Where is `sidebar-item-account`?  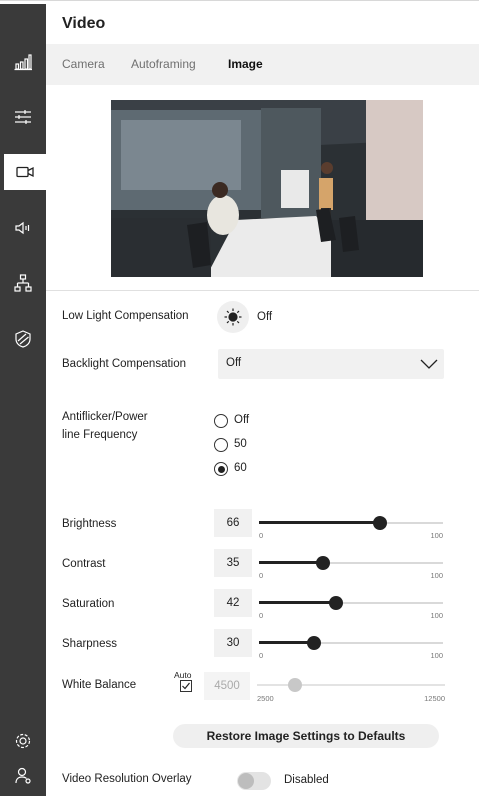 sidebar-item-account is located at coordinates (23, 776).